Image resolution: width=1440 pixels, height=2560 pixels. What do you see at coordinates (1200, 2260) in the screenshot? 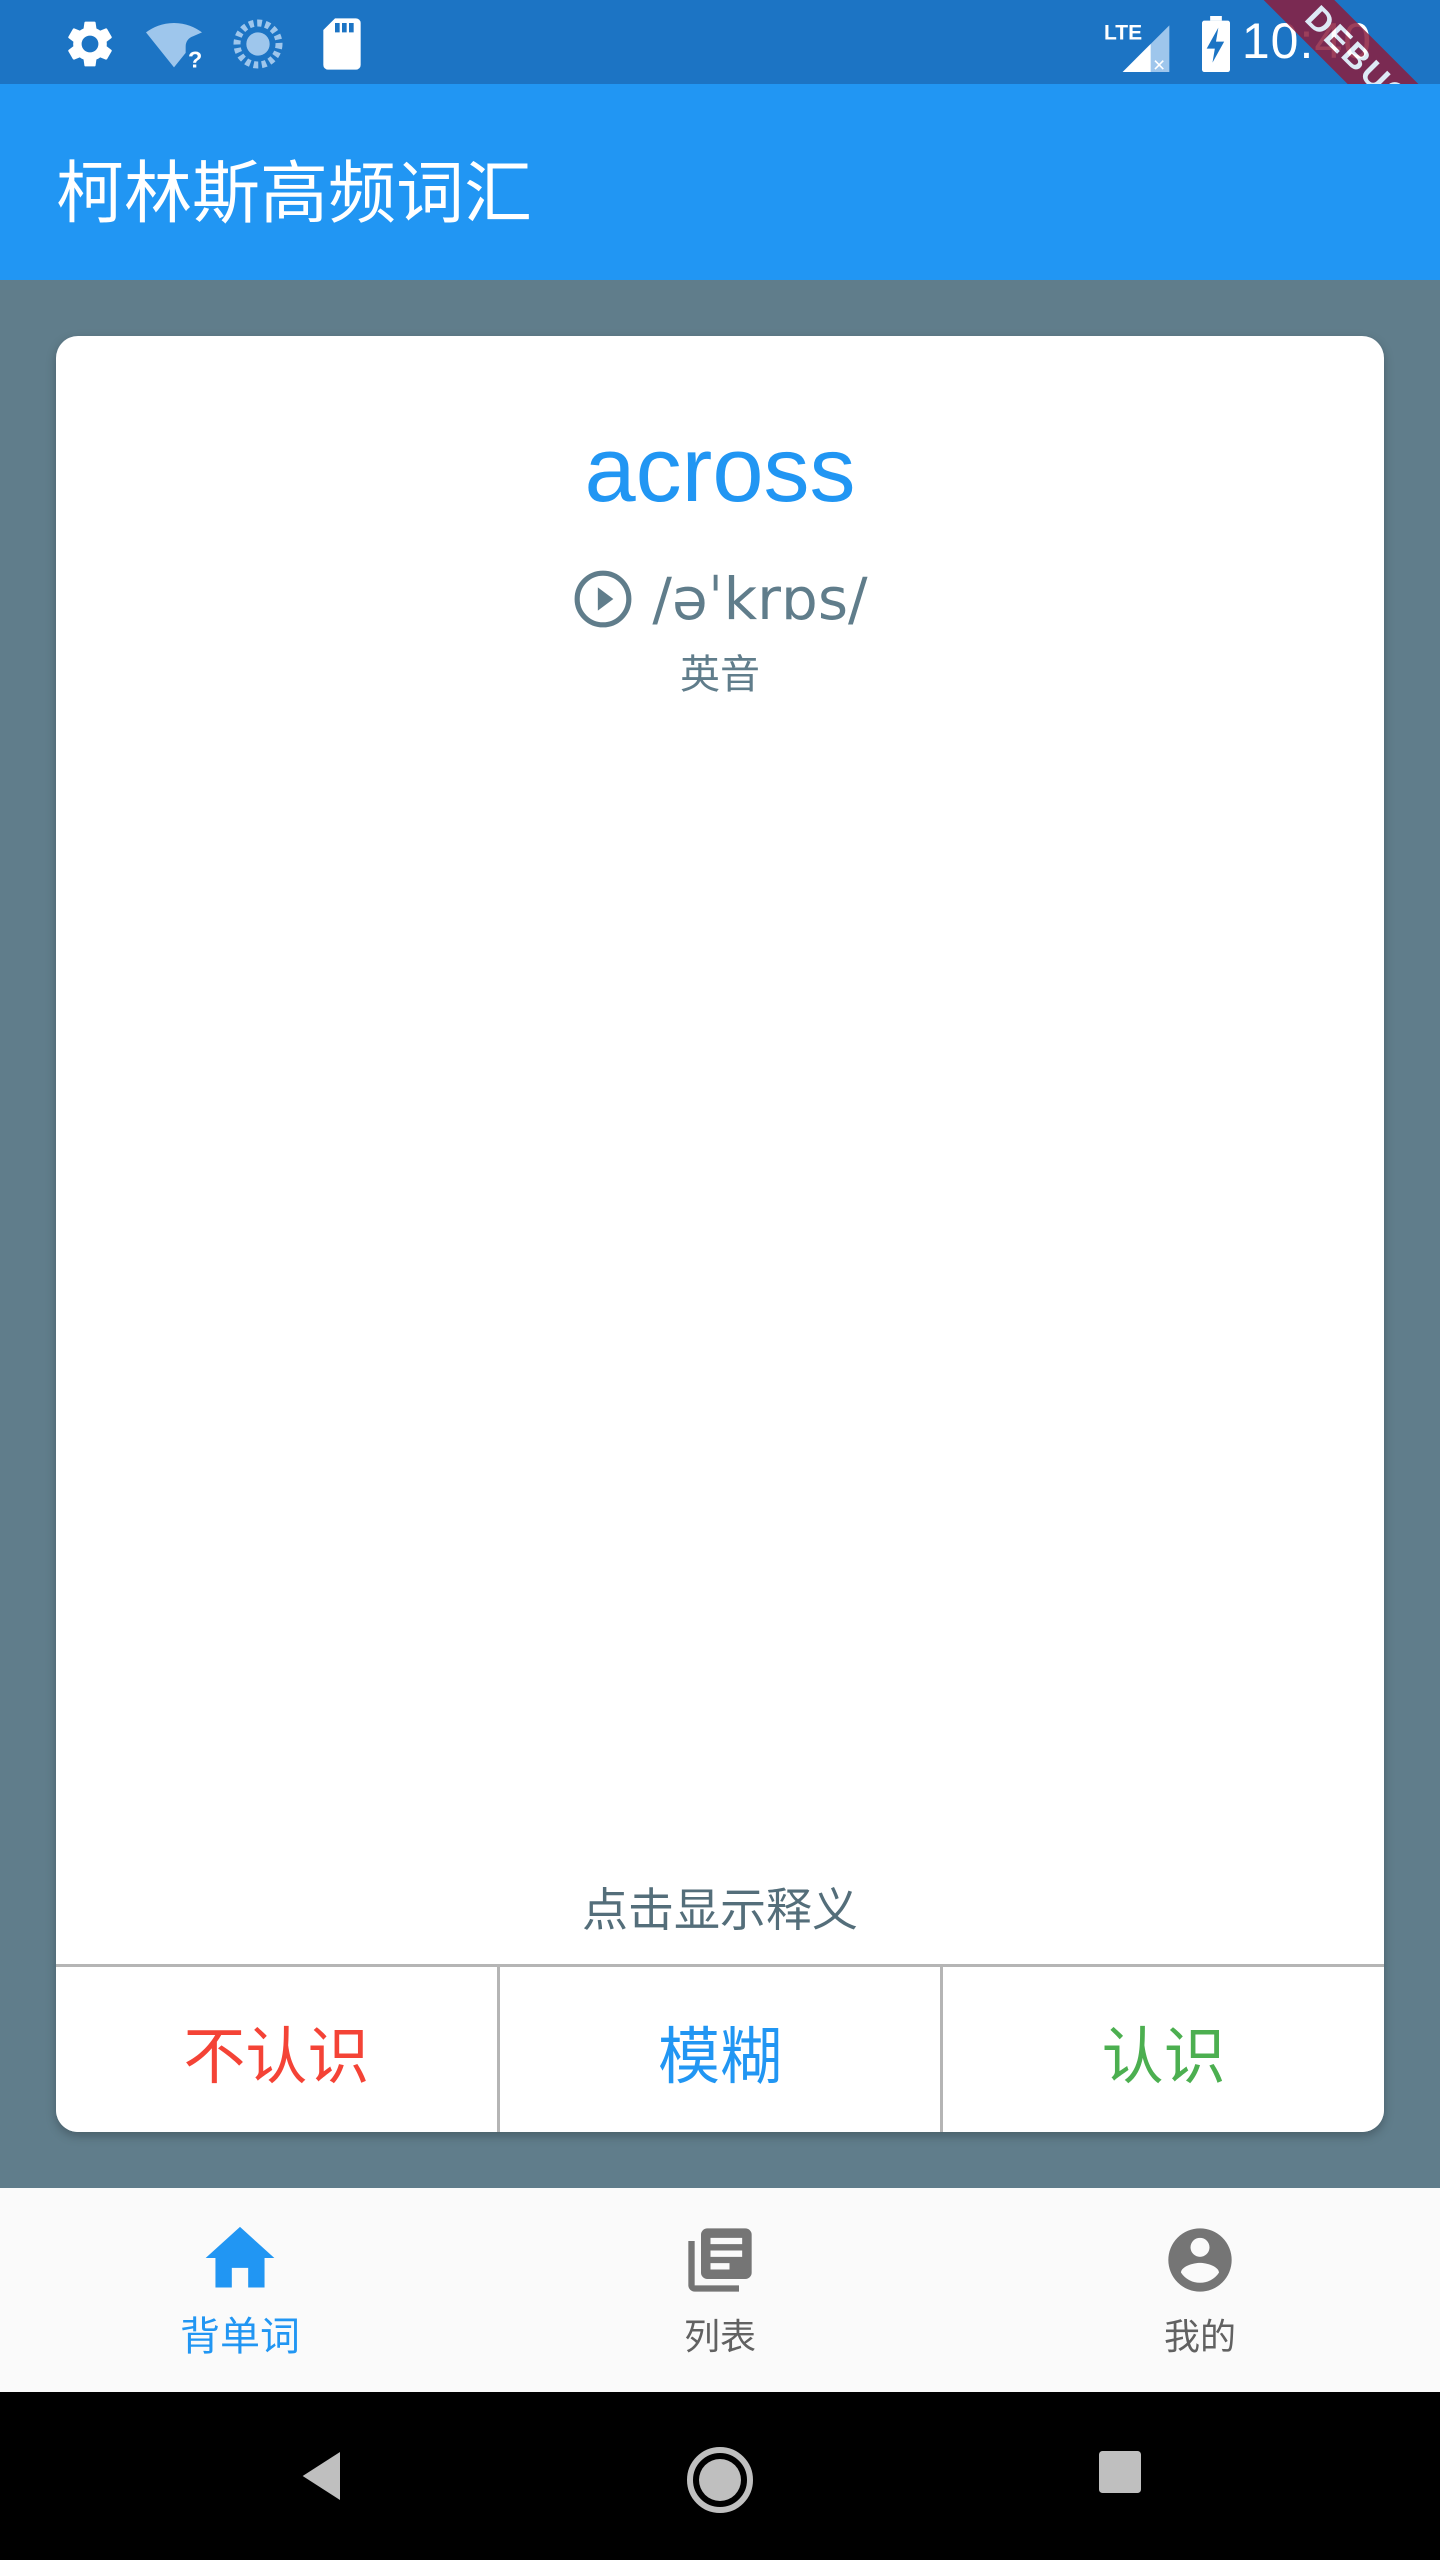
I see `account-circle-icon` at bounding box center [1200, 2260].